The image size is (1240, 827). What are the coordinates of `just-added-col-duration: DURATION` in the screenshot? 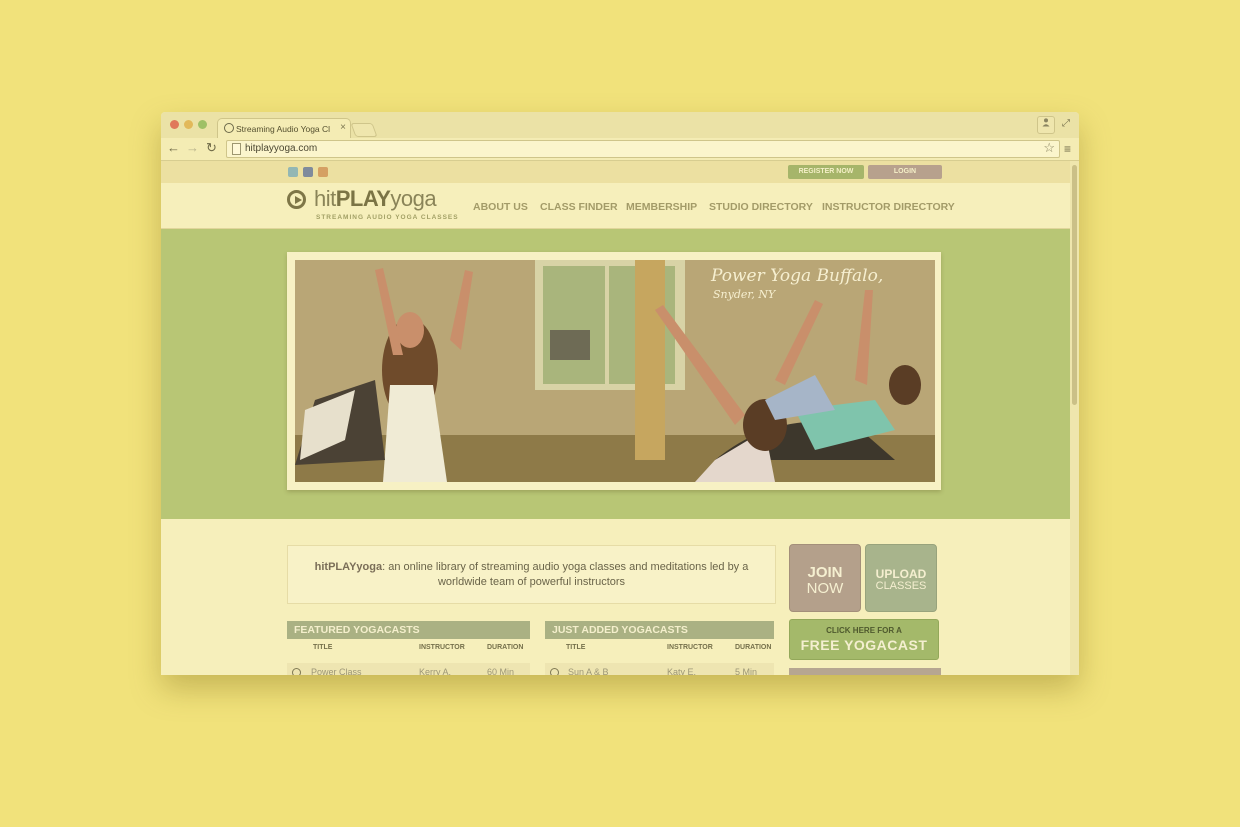 It's located at (753, 647).